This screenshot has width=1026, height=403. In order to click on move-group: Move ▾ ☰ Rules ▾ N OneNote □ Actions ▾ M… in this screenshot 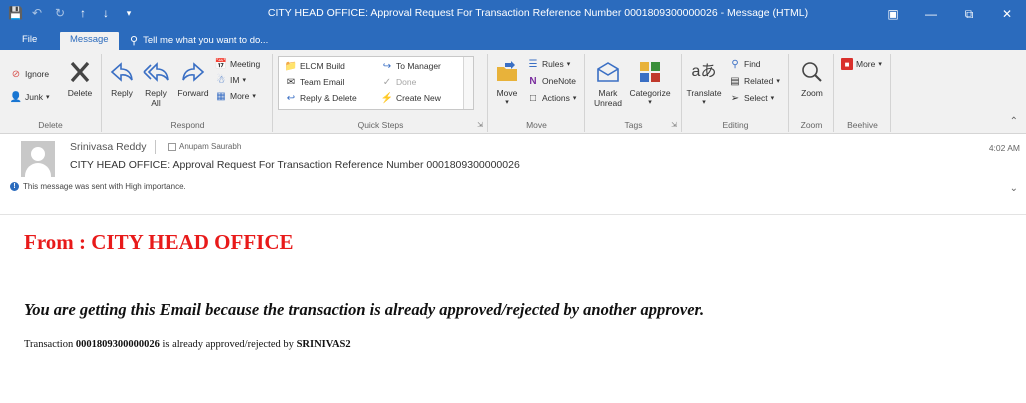, I will do `click(537, 93)`.